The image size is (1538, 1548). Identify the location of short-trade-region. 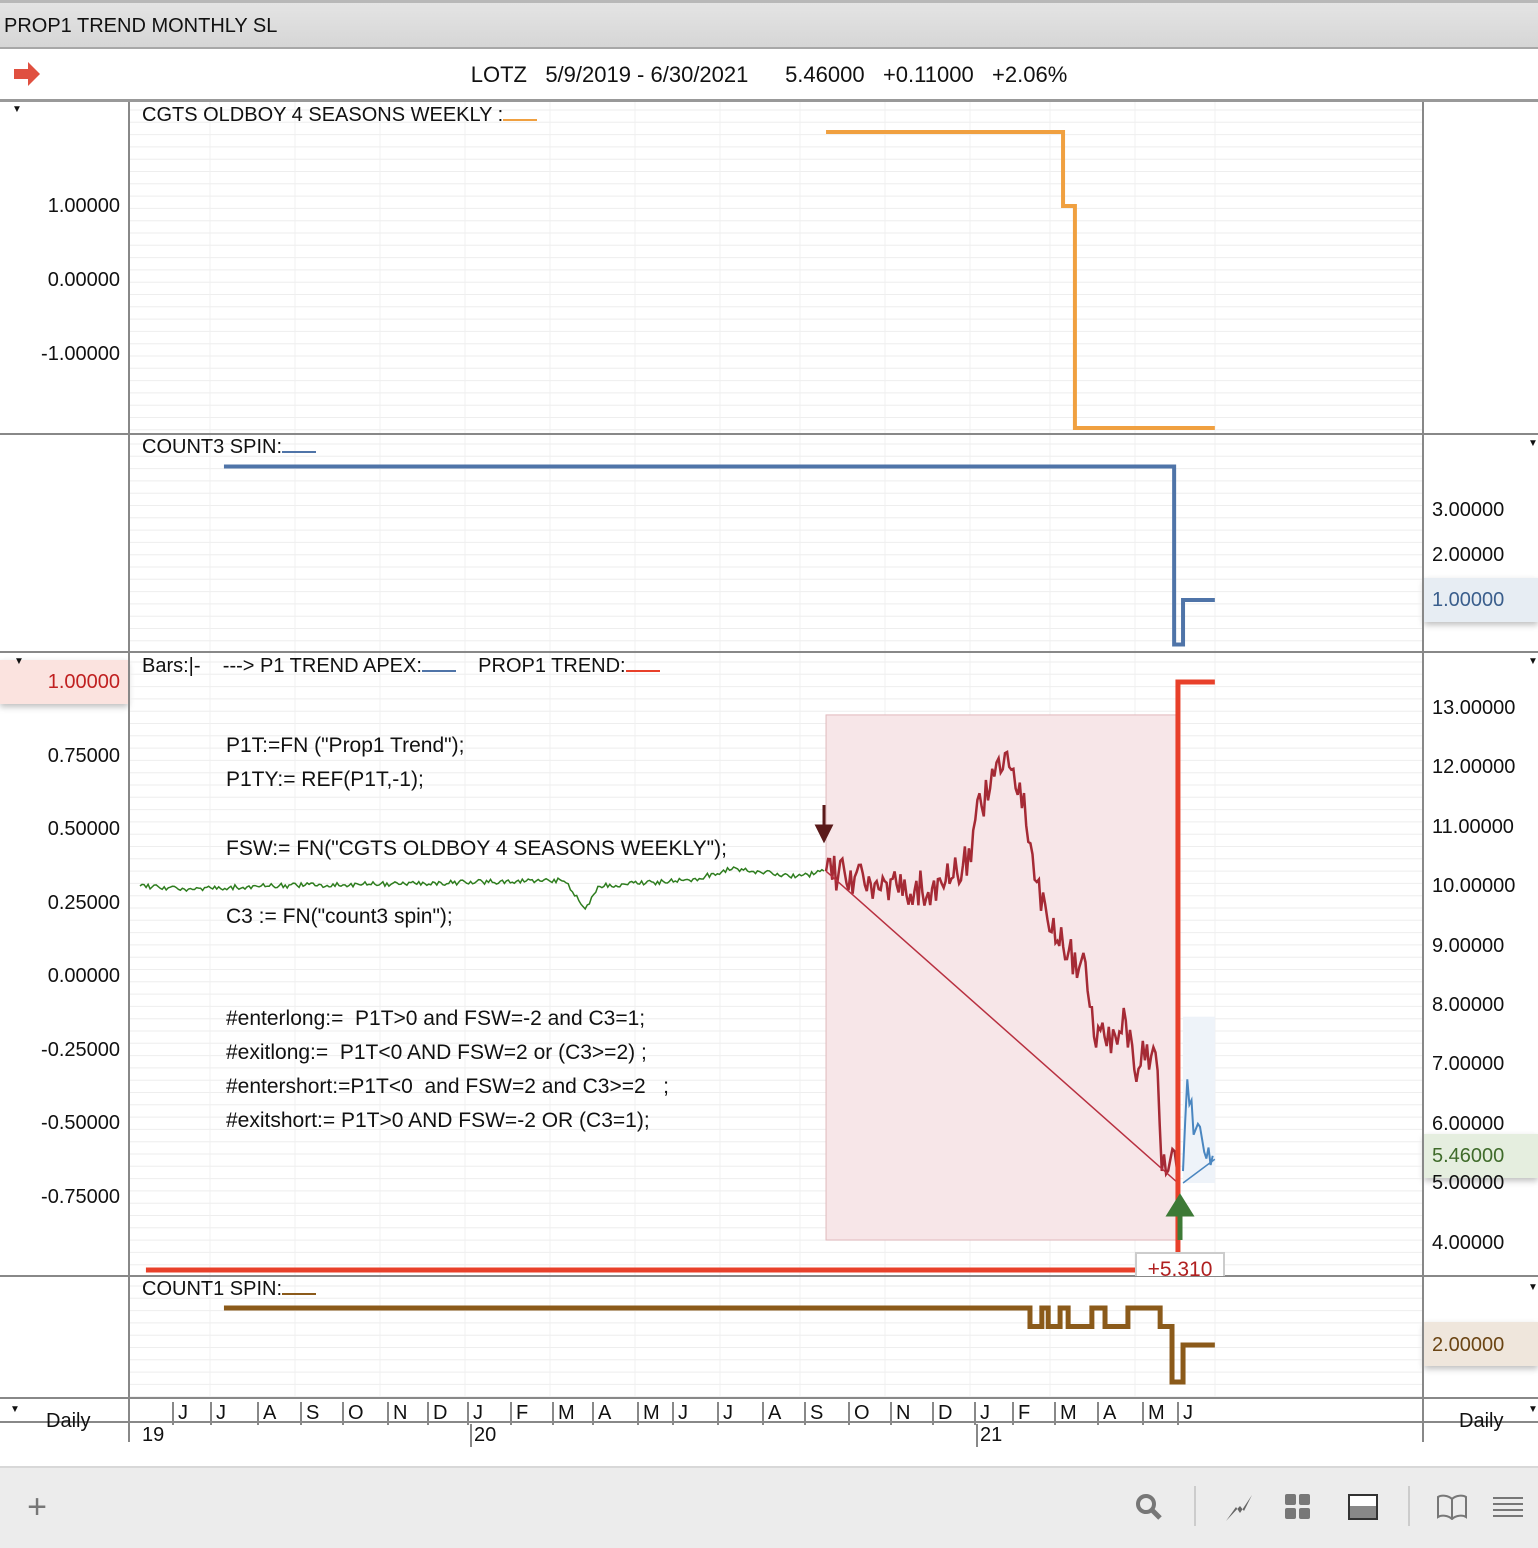
(1002, 977).